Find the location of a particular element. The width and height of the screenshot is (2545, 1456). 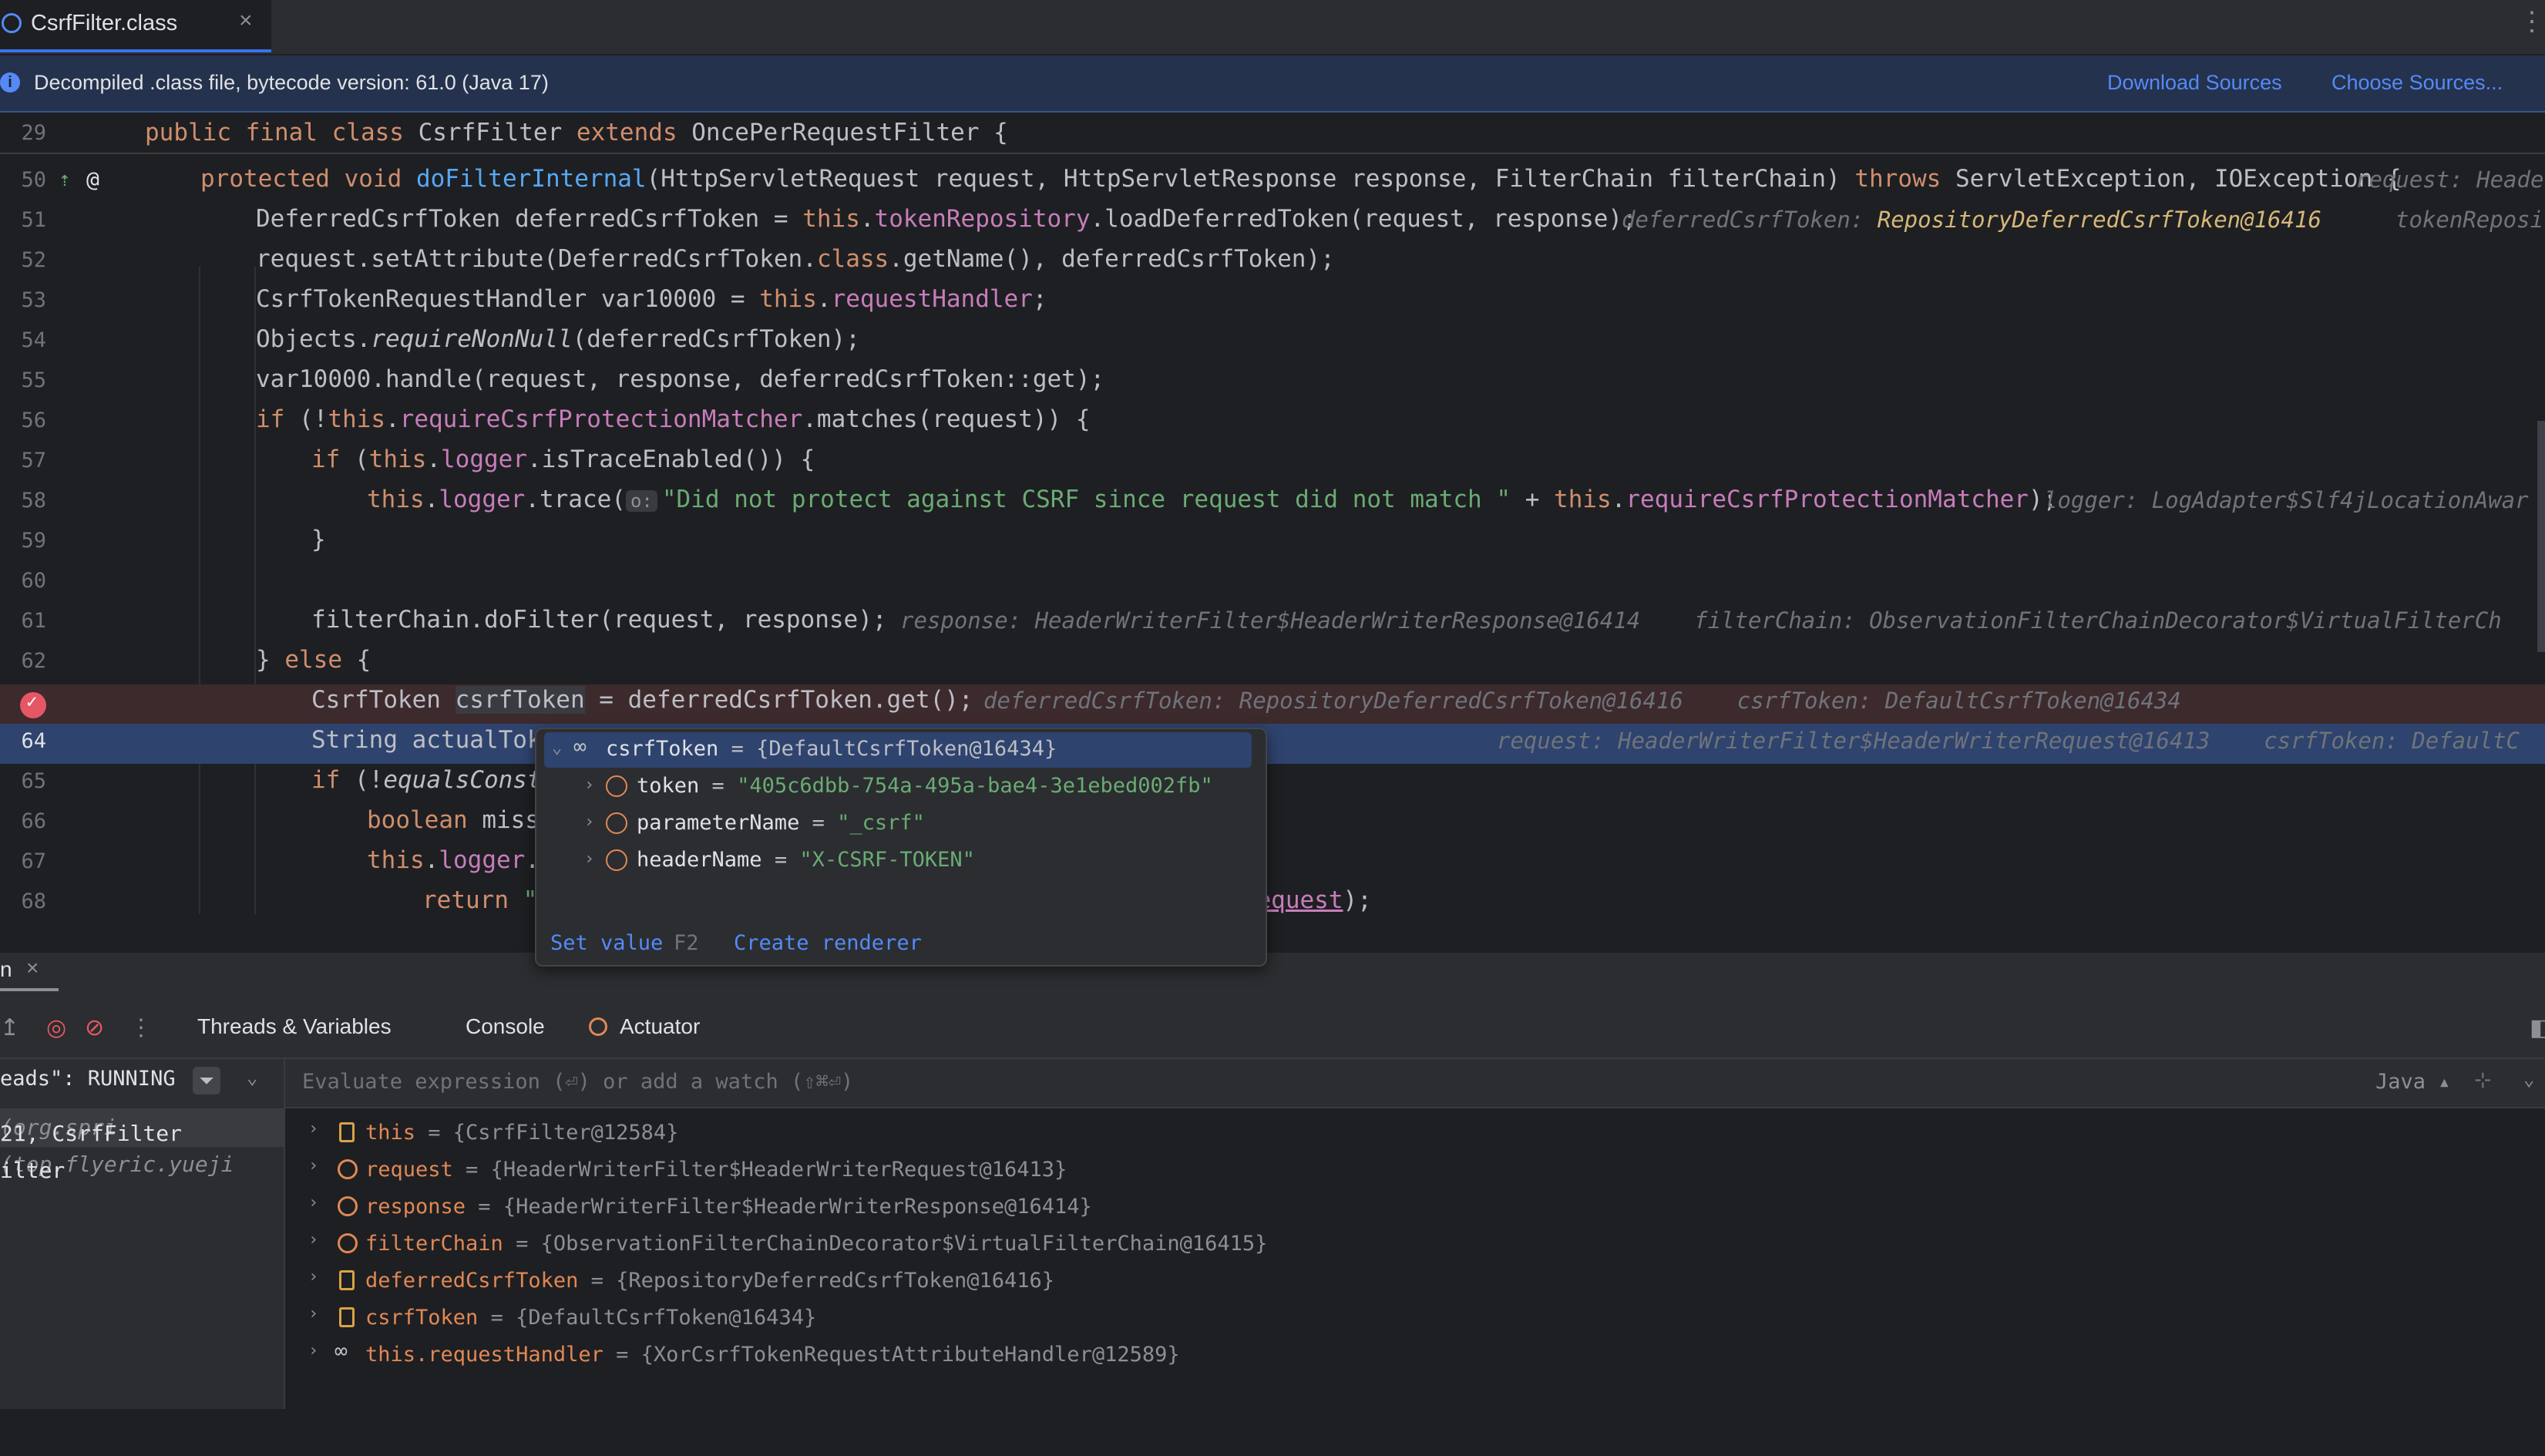

line-number: 60 is located at coordinates (33, 581).